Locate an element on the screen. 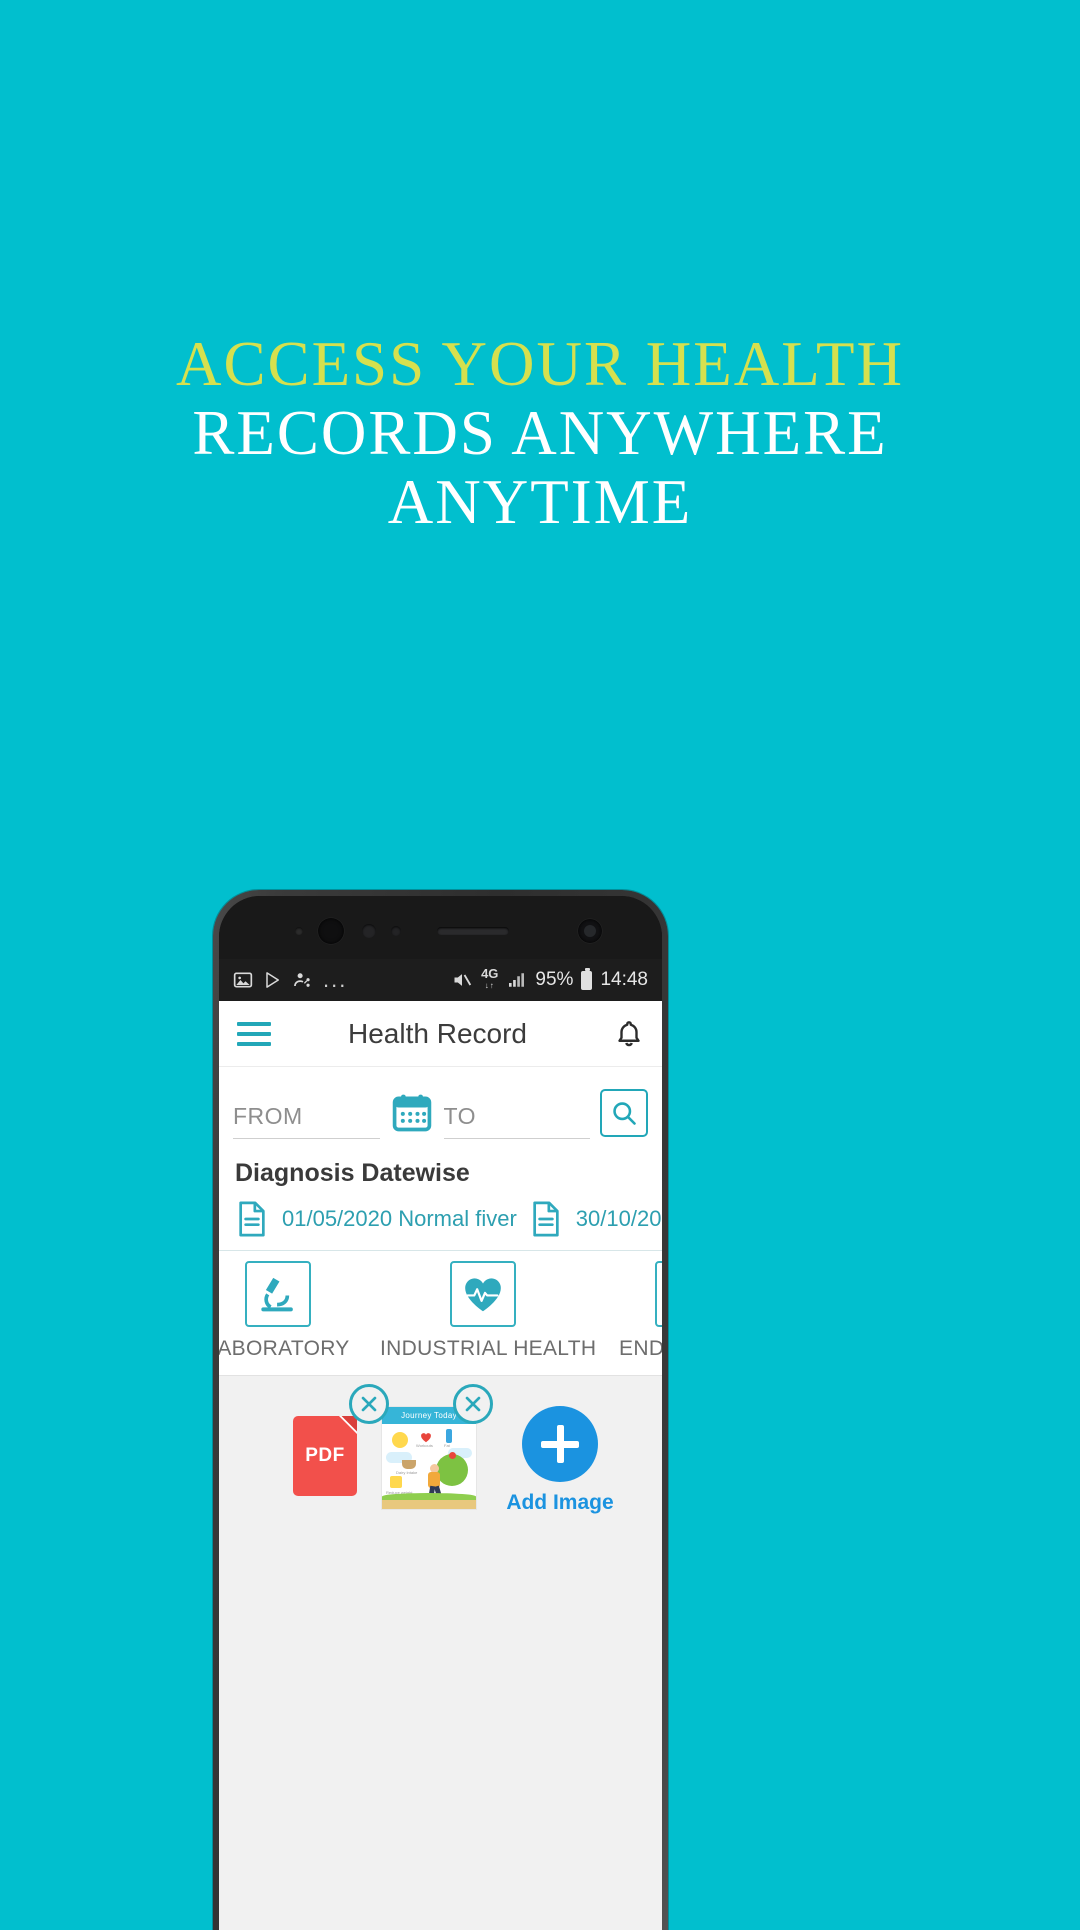 The image size is (1080, 1930). diagnosis-entry-label: 30/10/20: is located at coordinates (618, 1218).